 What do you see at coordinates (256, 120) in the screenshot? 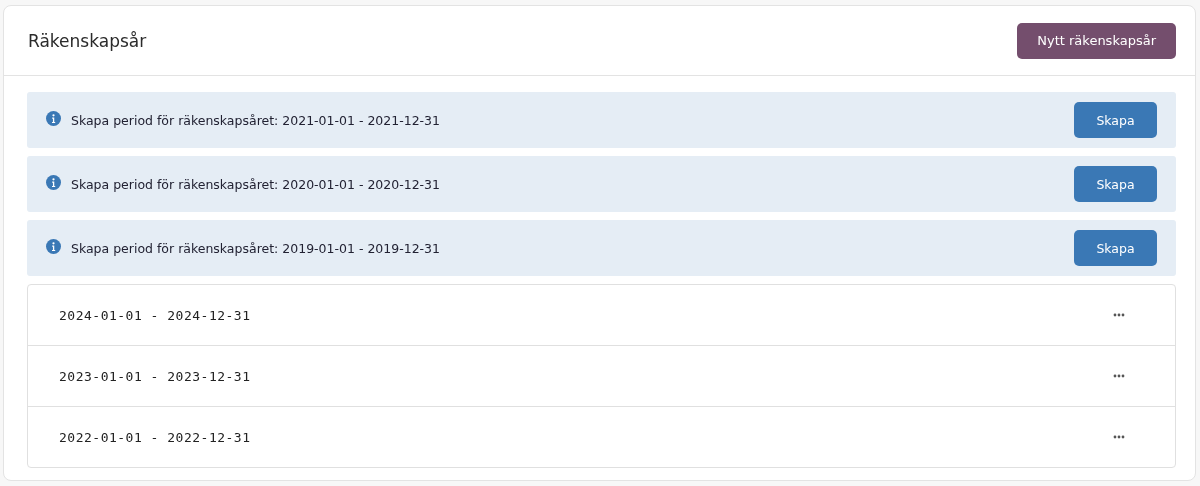
I see `banner-text: Skapa period för räkenskapsåret: 2021-01-01 - 2021-12-31` at bounding box center [256, 120].